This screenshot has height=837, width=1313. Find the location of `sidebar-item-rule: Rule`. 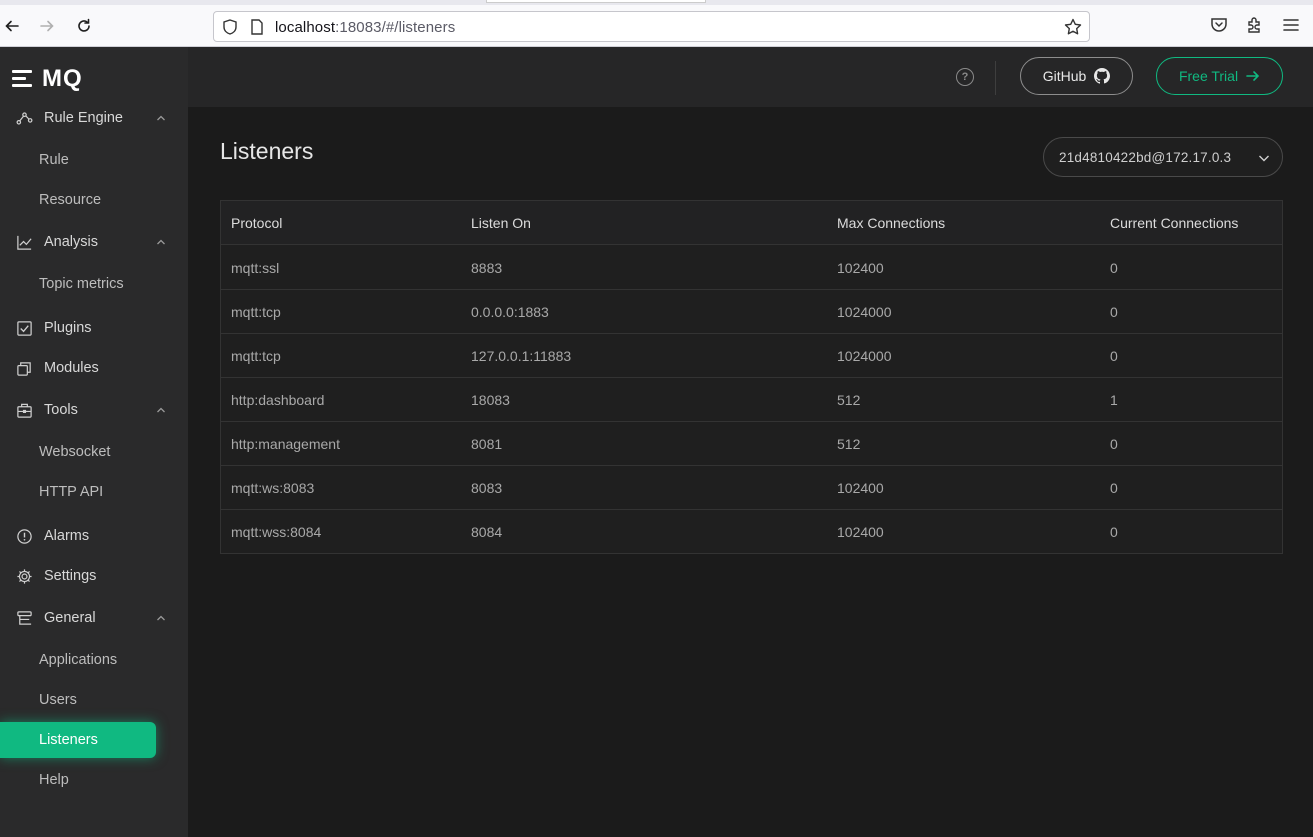

sidebar-item-rule: Rule is located at coordinates (94, 160).